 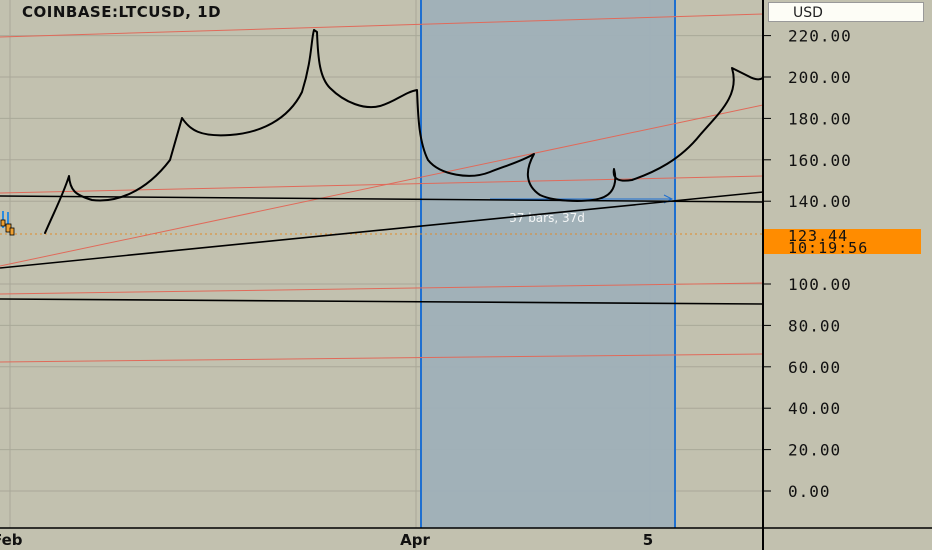 What do you see at coordinates (648, 540) in the screenshot?
I see `time-tick-label: 5` at bounding box center [648, 540].